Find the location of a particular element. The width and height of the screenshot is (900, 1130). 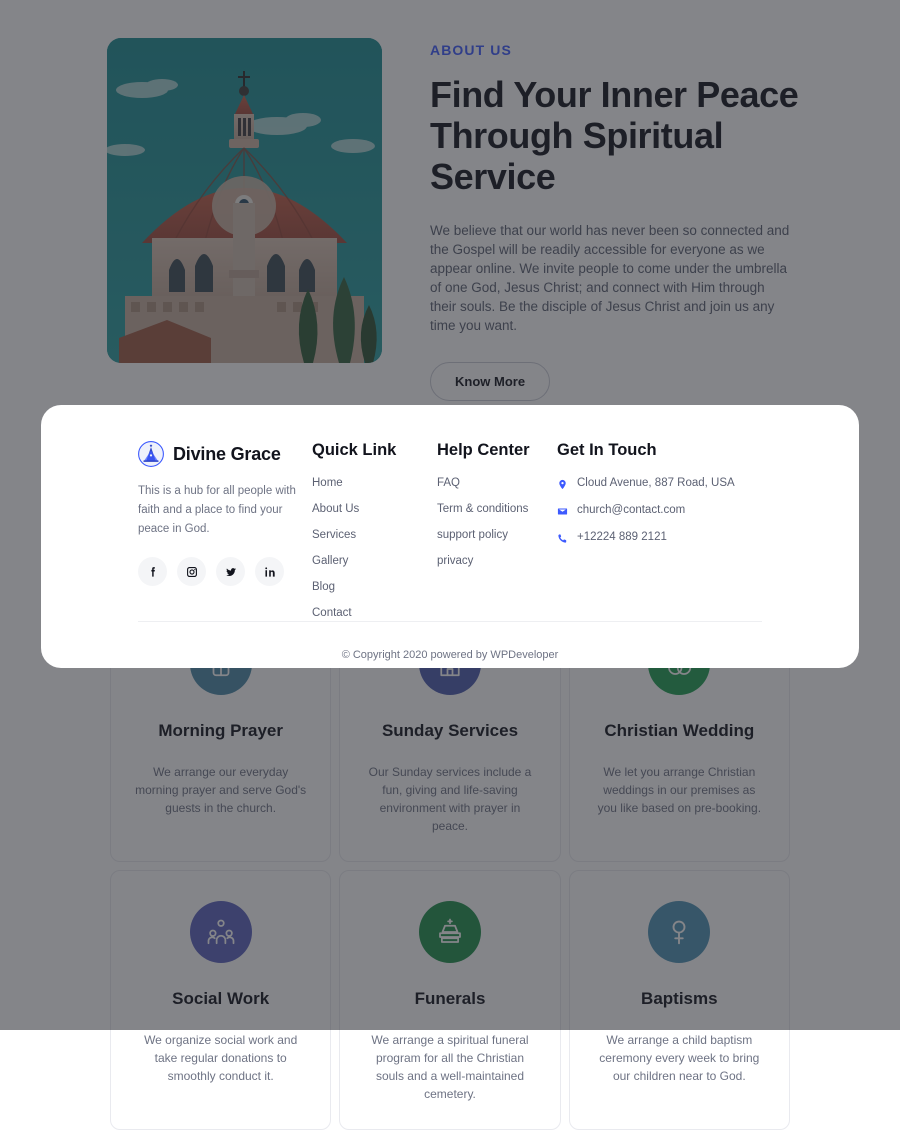

quick-link-gallery: Gallery is located at coordinates (374, 561).